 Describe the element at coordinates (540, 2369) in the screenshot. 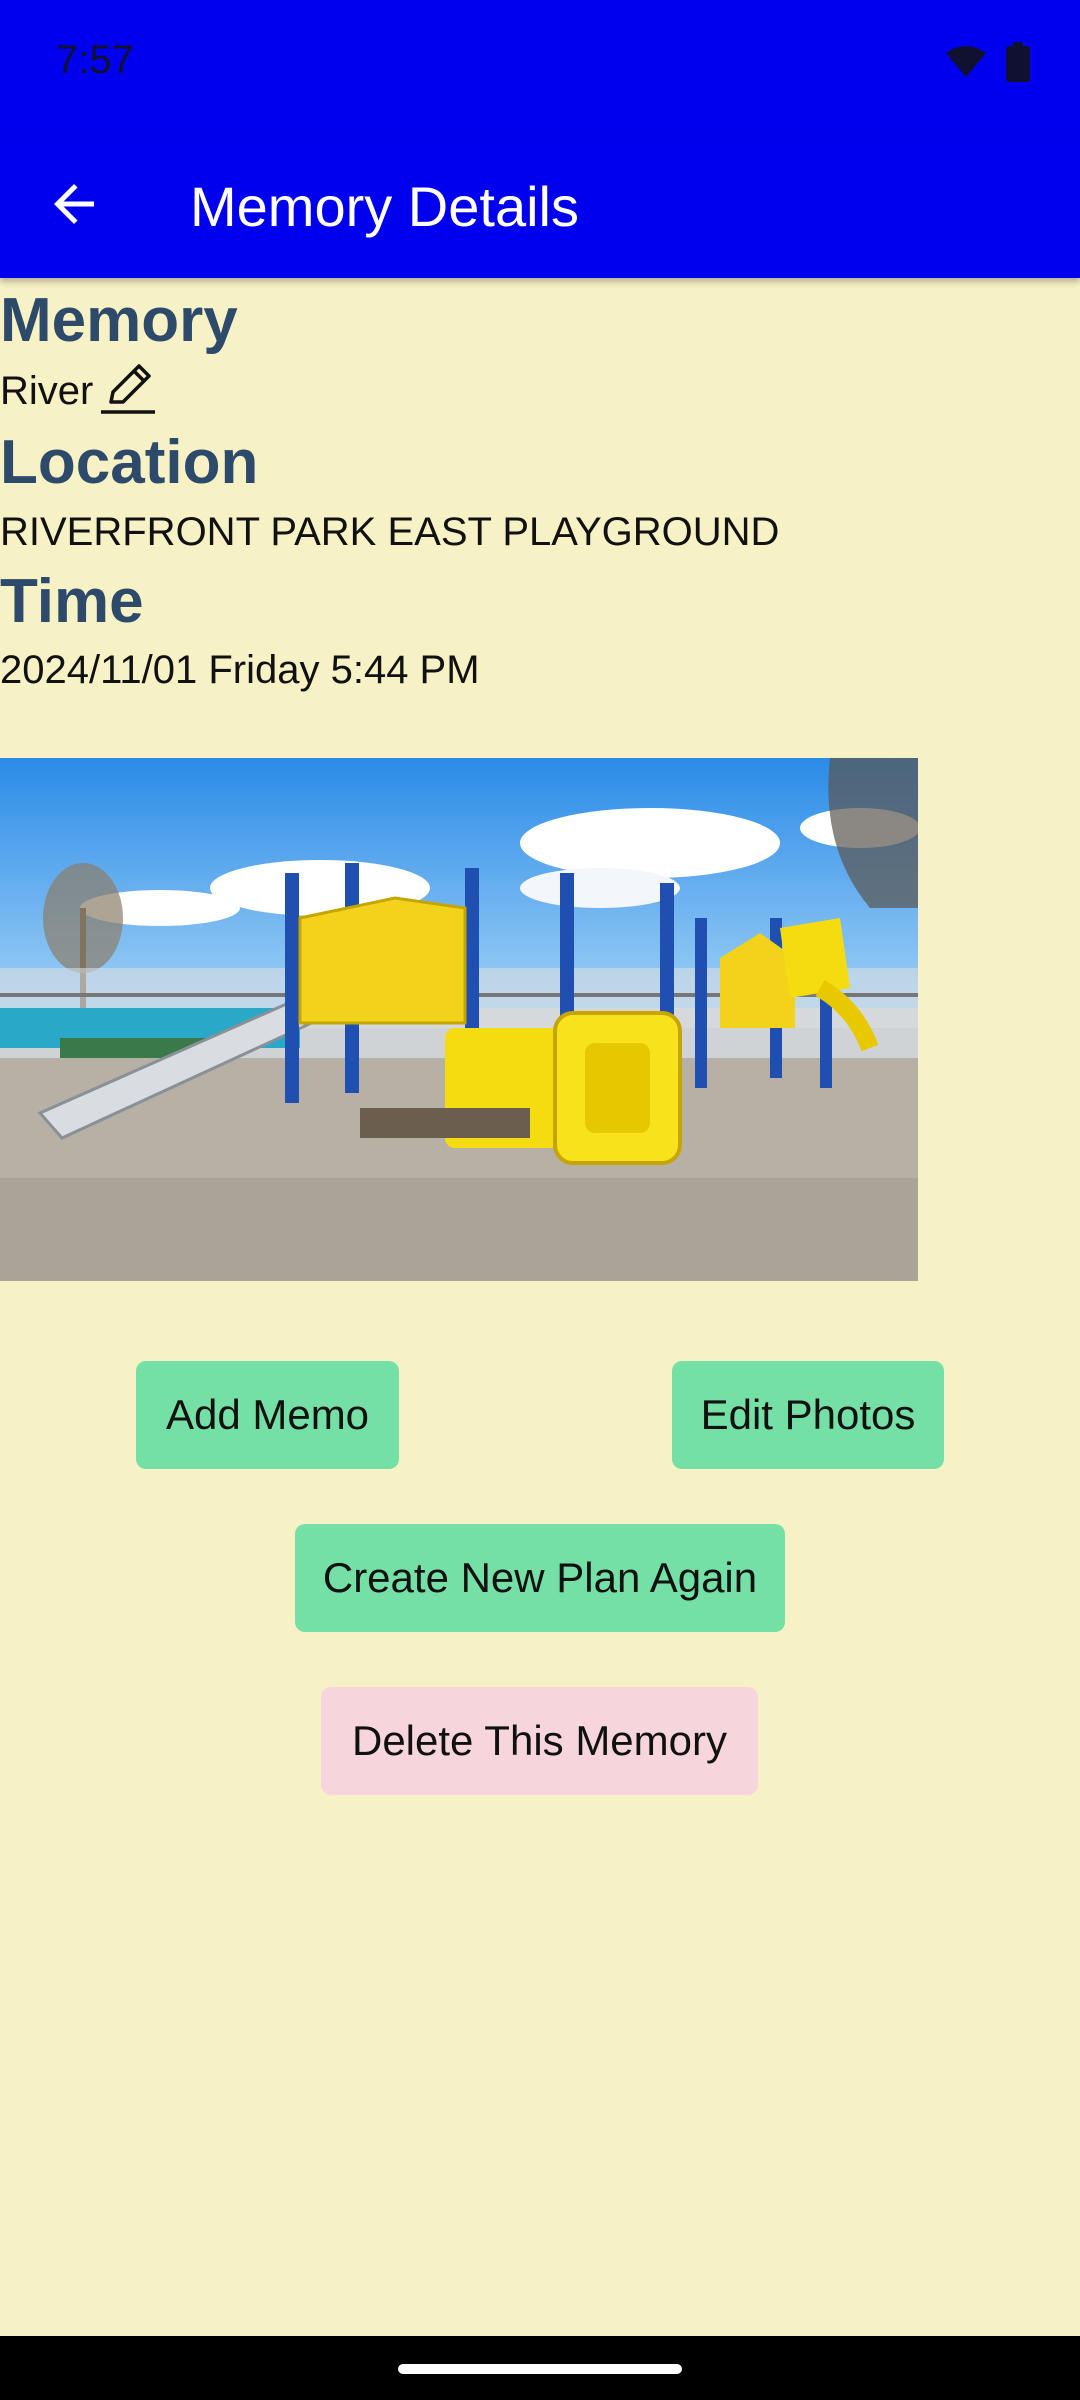

I see `home-indicator` at that location.